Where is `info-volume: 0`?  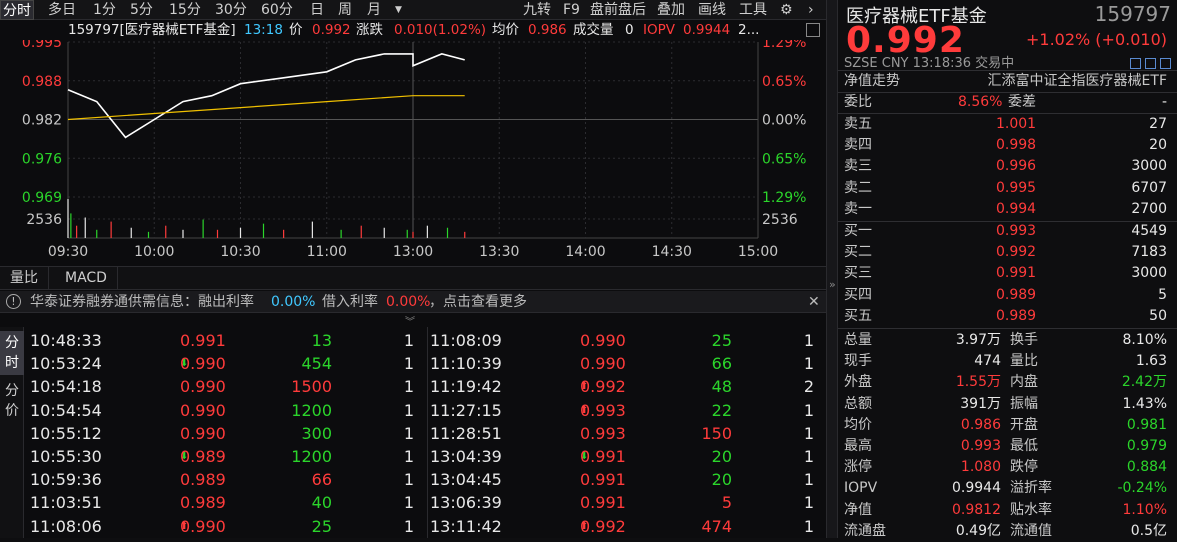
info-volume: 0 is located at coordinates (629, 30).